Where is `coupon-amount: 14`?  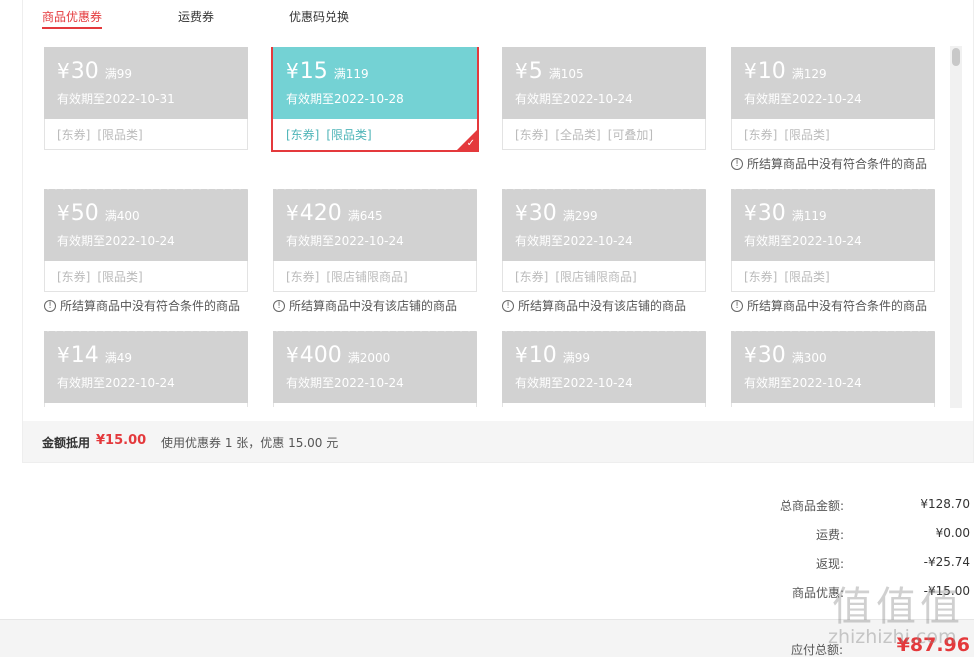 coupon-amount: 14 is located at coordinates (84, 355).